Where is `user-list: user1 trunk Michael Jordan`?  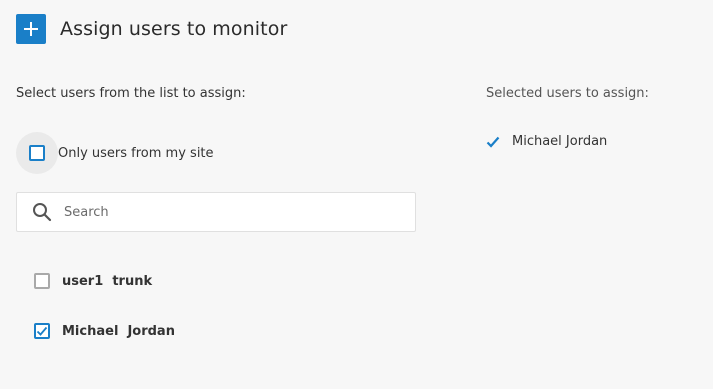
user-list: user1 trunk Michael Jordan is located at coordinates (216, 318).